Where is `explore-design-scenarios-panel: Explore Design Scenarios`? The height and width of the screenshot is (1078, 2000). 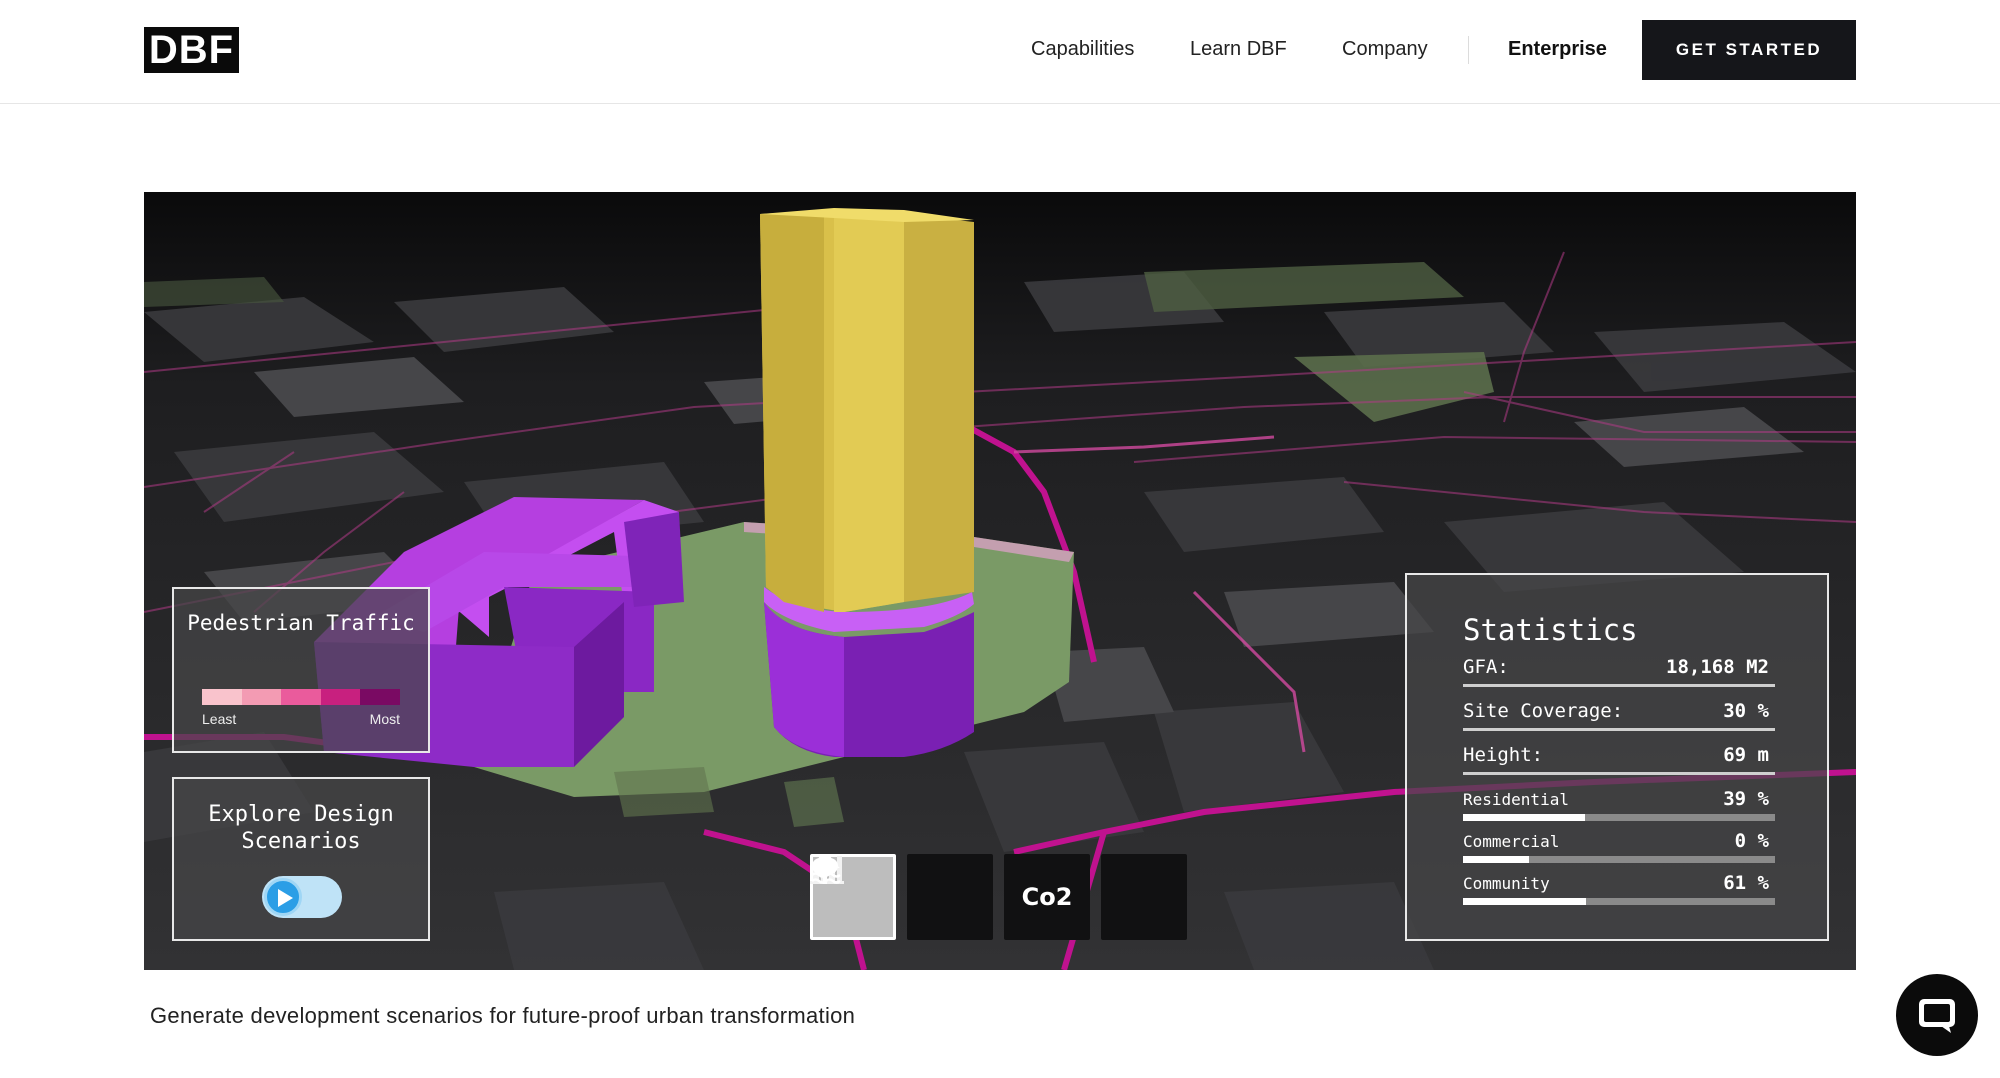
explore-design-scenarios-panel: Explore Design Scenarios is located at coordinates (301, 859).